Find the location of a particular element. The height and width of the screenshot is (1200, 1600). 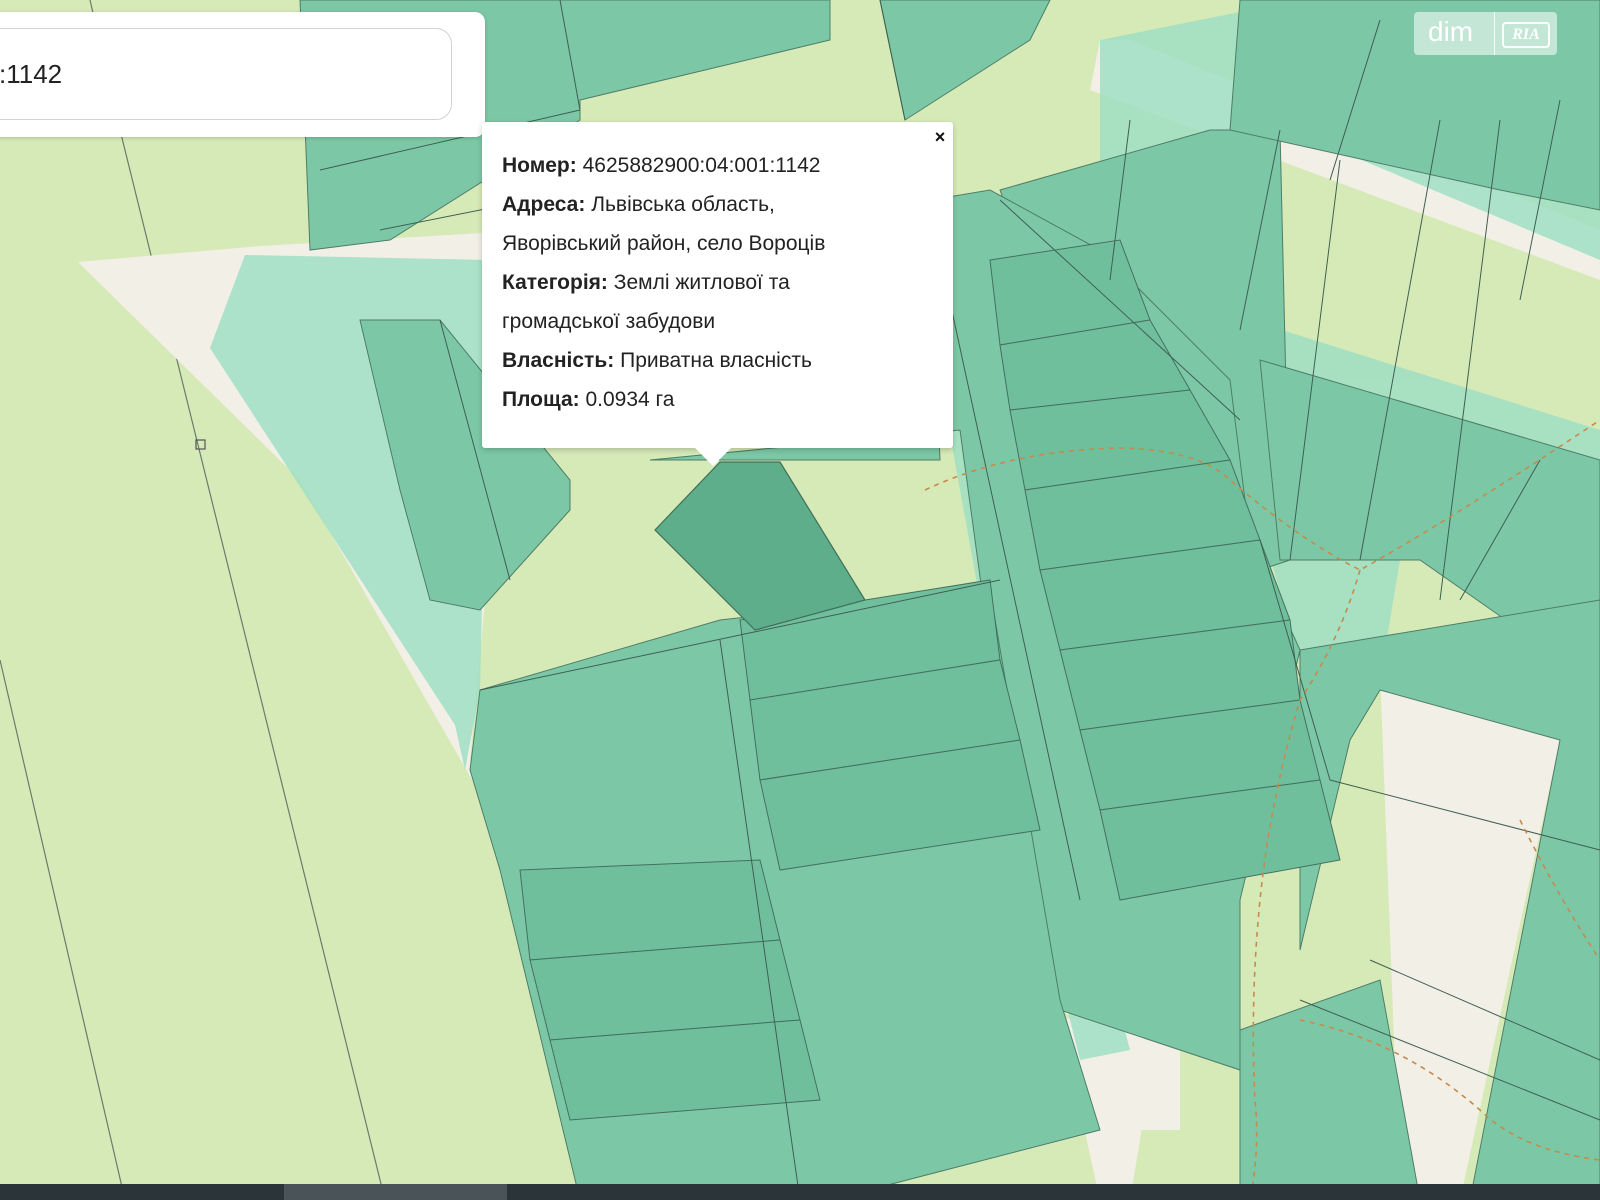

parcel-category-row: Категорія: Землі житлової та is located at coordinates (718, 282).